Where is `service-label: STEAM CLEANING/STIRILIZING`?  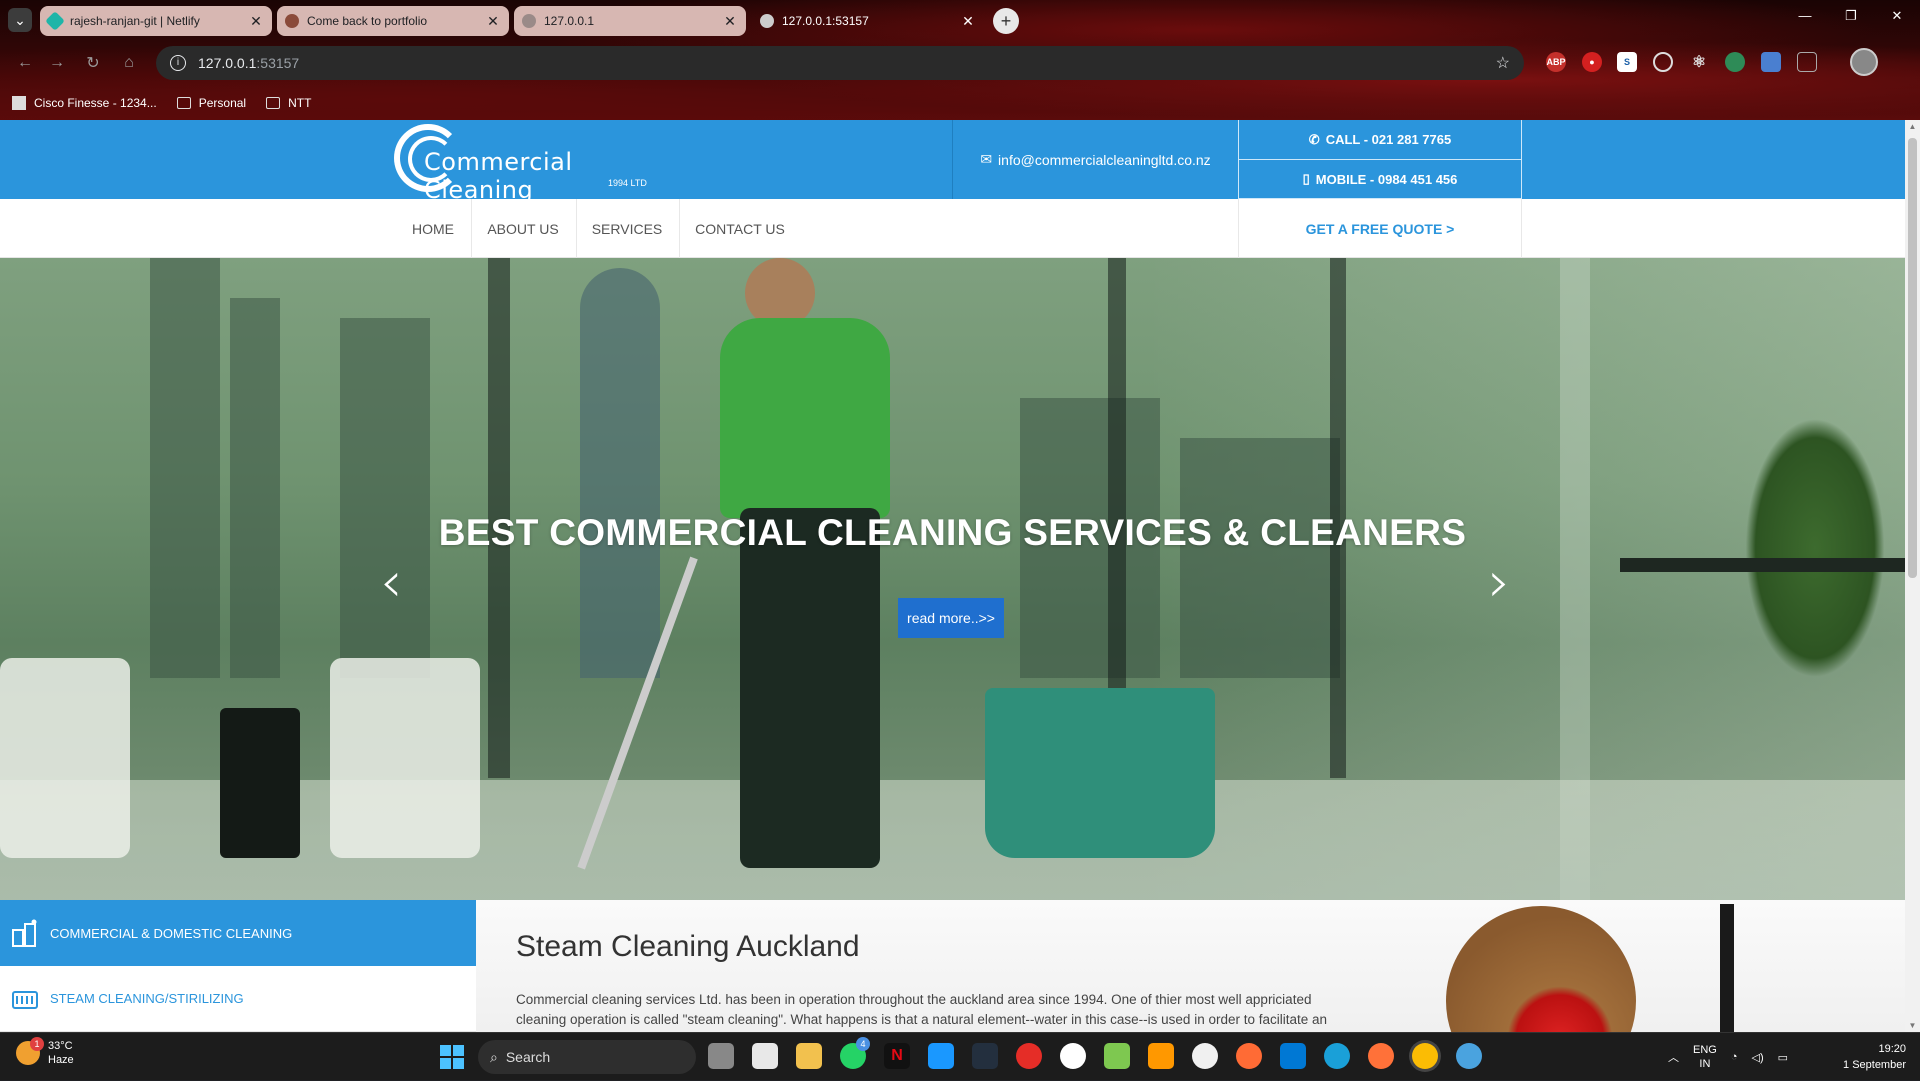 service-label: STEAM CLEANING/STIRILIZING is located at coordinates (147, 998).